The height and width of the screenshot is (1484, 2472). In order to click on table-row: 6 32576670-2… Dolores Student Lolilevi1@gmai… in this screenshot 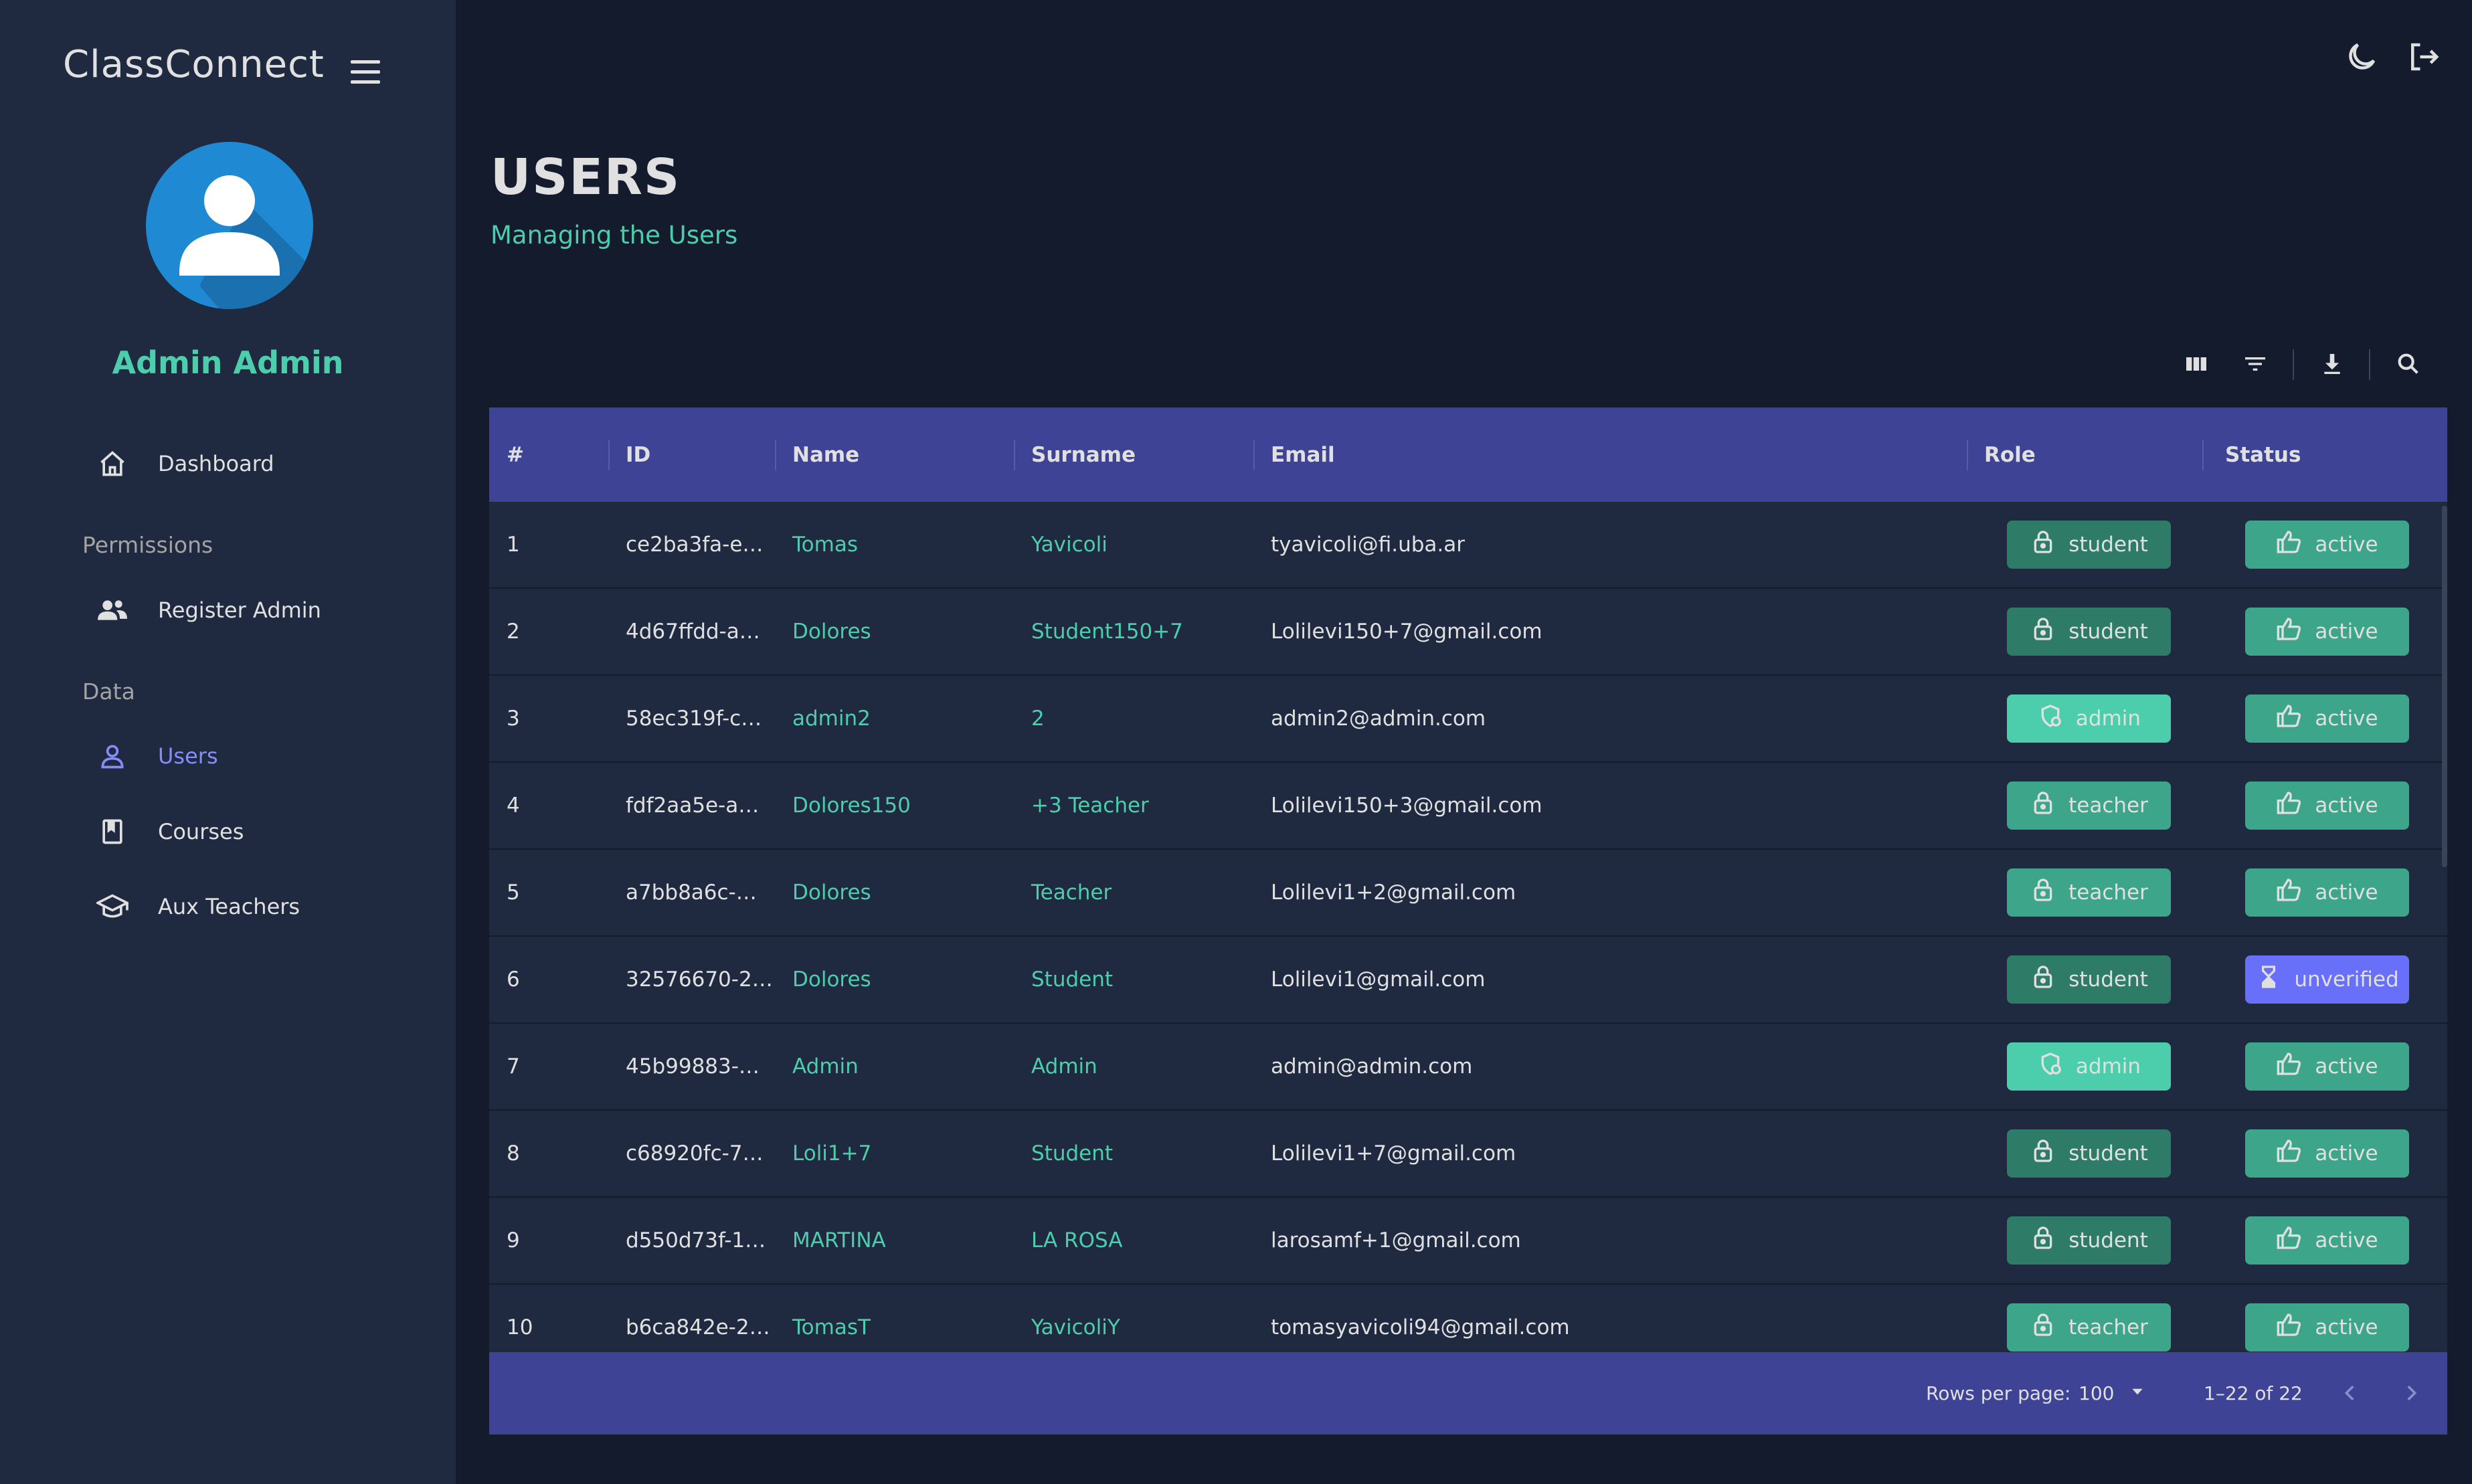, I will do `click(1468, 980)`.